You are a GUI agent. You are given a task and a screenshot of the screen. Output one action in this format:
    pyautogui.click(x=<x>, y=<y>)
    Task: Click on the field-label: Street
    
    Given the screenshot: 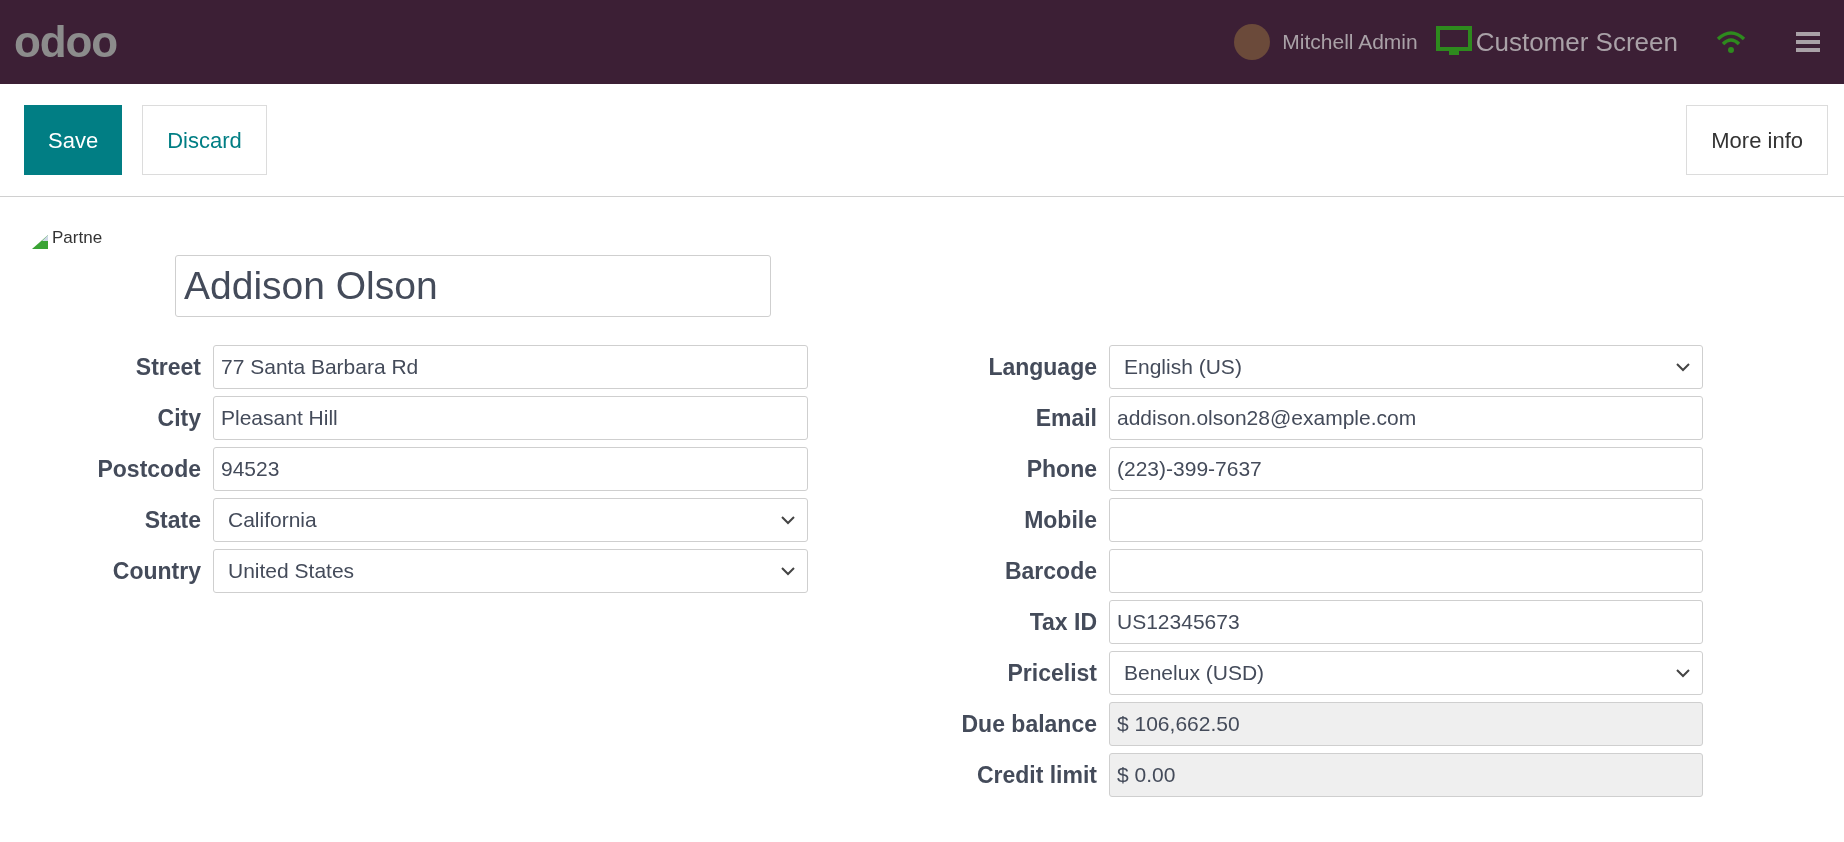 What is the action you would take?
    pyautogui.click(x=168, y=367)
    